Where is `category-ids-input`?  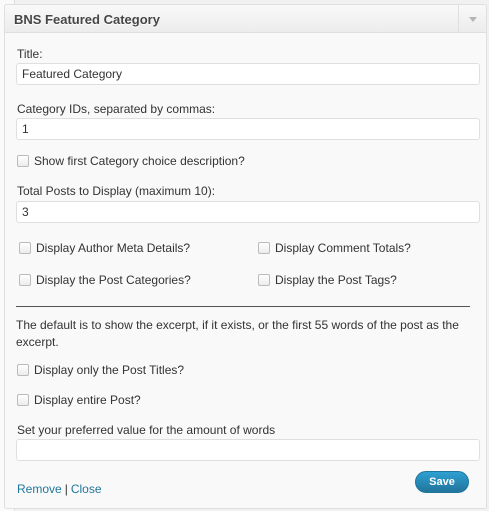
category-ids-input is located at coordinates (248, 129).